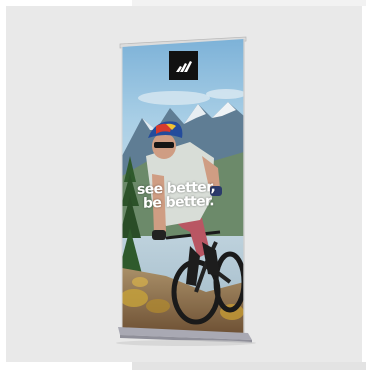 This screenshot has height=370, width=366. I want to click on rider-sunglasses, so click(164, 145).